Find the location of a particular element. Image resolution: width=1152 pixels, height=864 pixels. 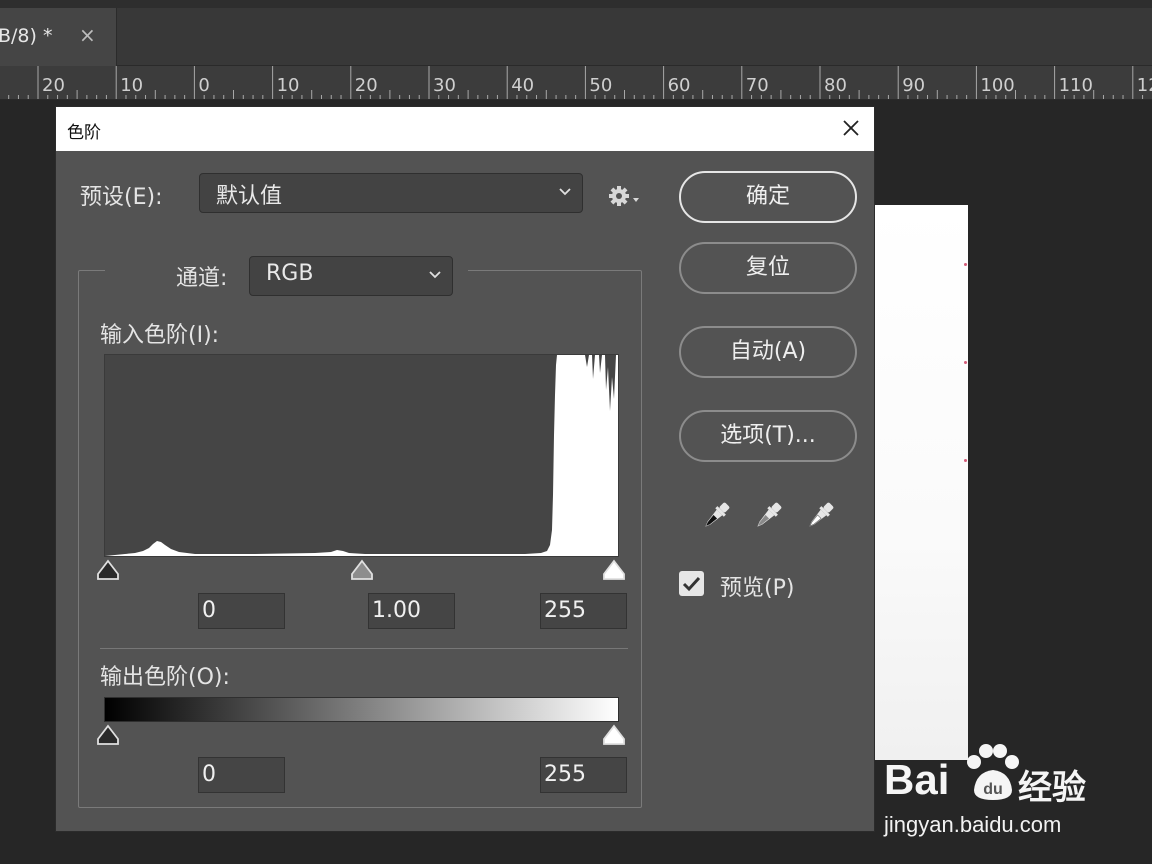

ruler-label: 12 is located at coordinates (1144, 85).